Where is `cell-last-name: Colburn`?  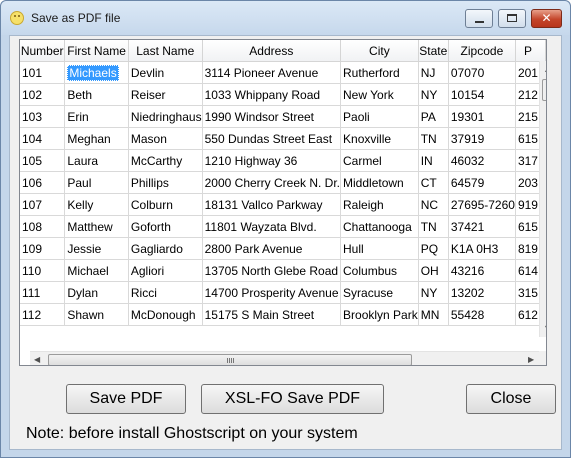 cell-last-name: Colburn is located at coordinates (165, 204).